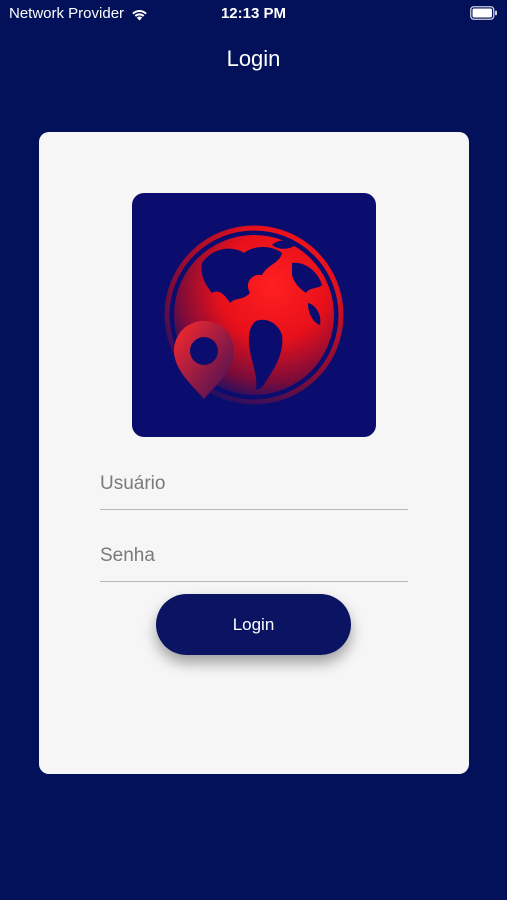 This screenshot has width=507, height=900. I want to click on status-bar: Network Provider 12:13 PM, so click(253, 14).